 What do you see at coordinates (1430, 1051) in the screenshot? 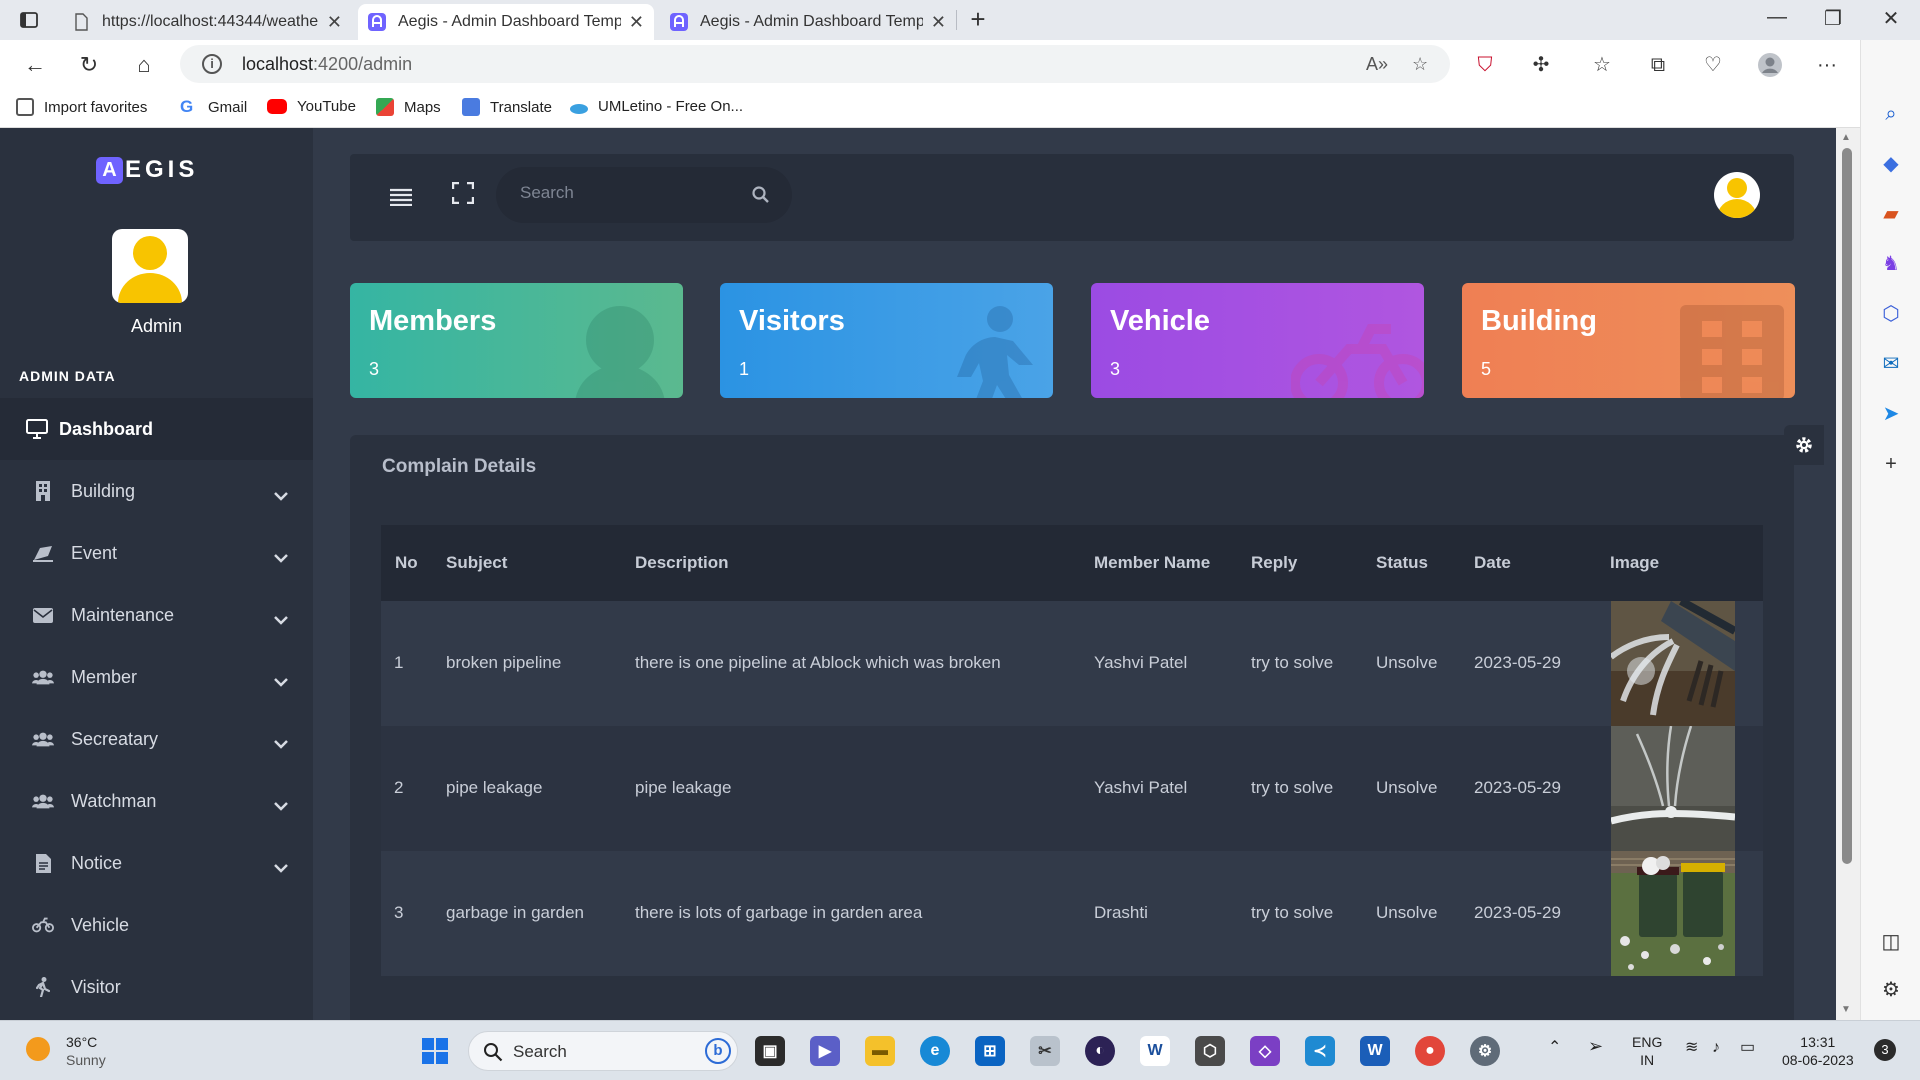
I see `chrome-icon: ●` at bounding box center [1430, 1051].